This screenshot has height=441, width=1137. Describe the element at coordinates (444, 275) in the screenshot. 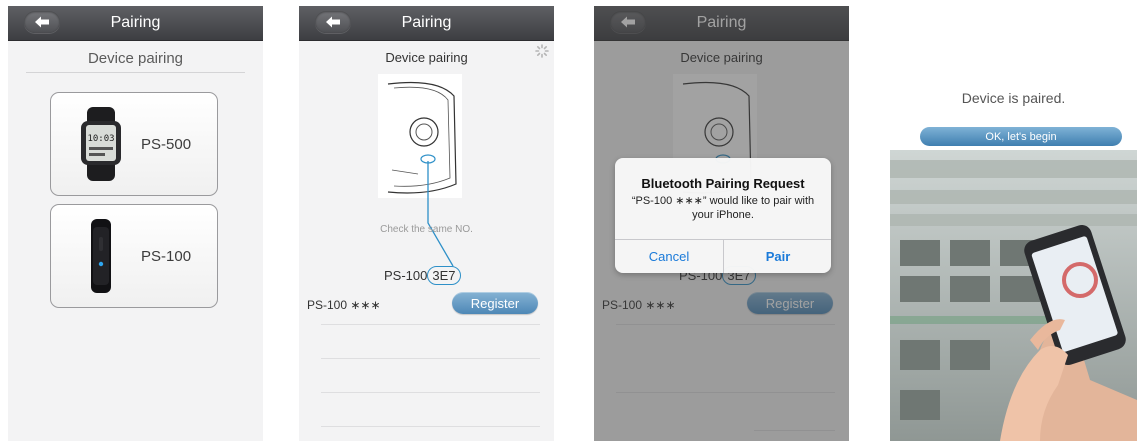

I see `pairing-code-suffix: 3E7` at that location.